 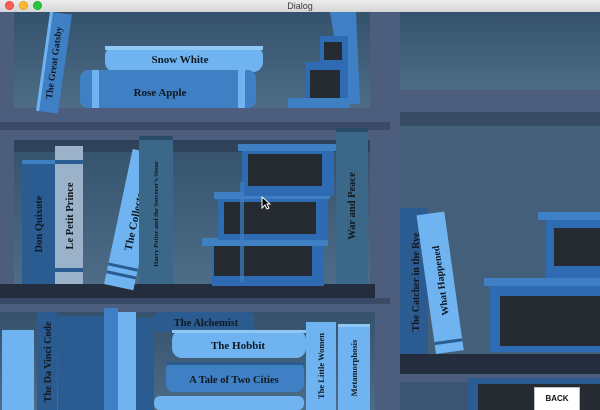 I want to click on book-rose-apple: Rose Apple, so click(x=168, y=89).